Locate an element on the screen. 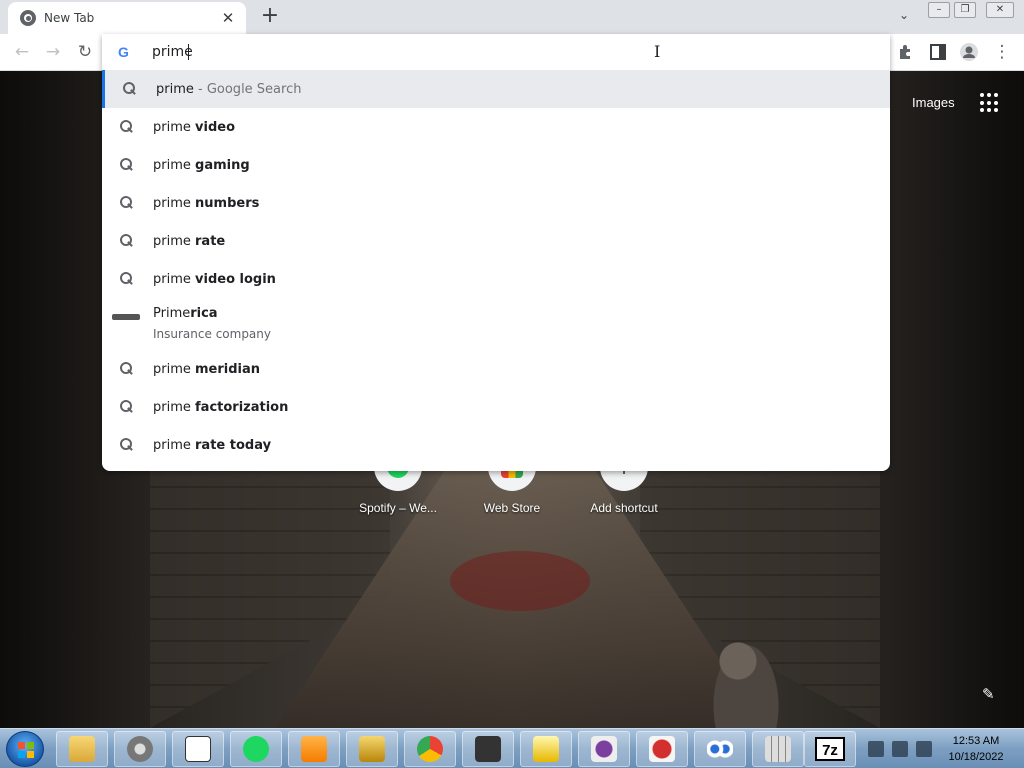 The image size is (1024, 768). suggestion-item: prime video login is located at coordinates (496, 279).